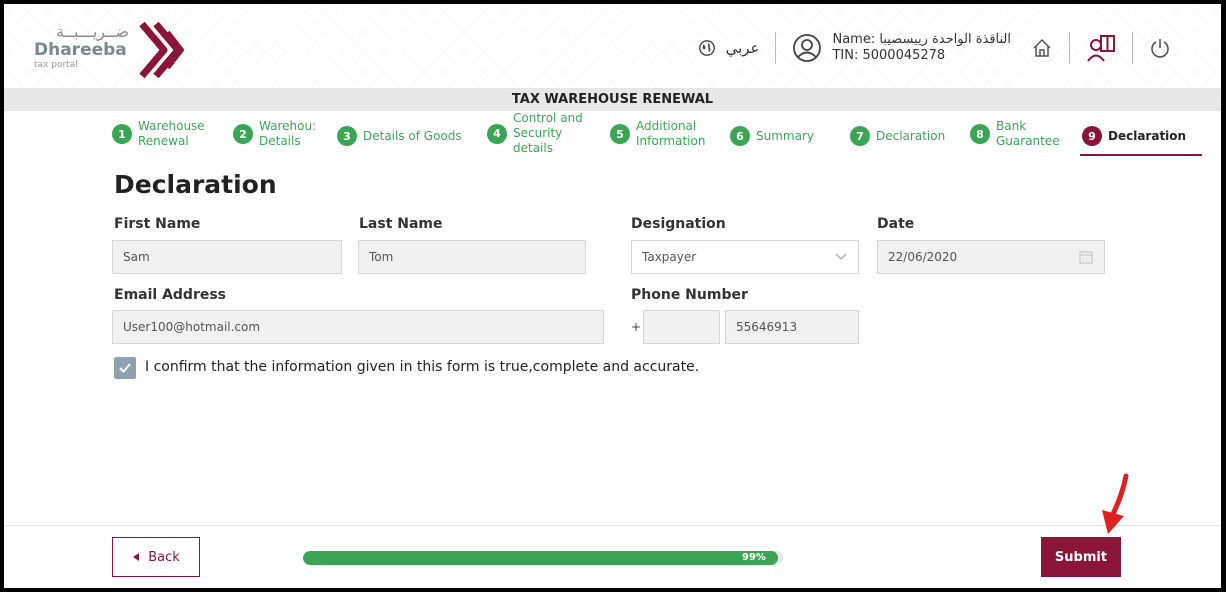 This screenshot has height=592, width=1226. What do you see at coordinates (164, 50) in the screenshot?
I see `dhareeba-logo-icon` at bounding box center [164, 50].